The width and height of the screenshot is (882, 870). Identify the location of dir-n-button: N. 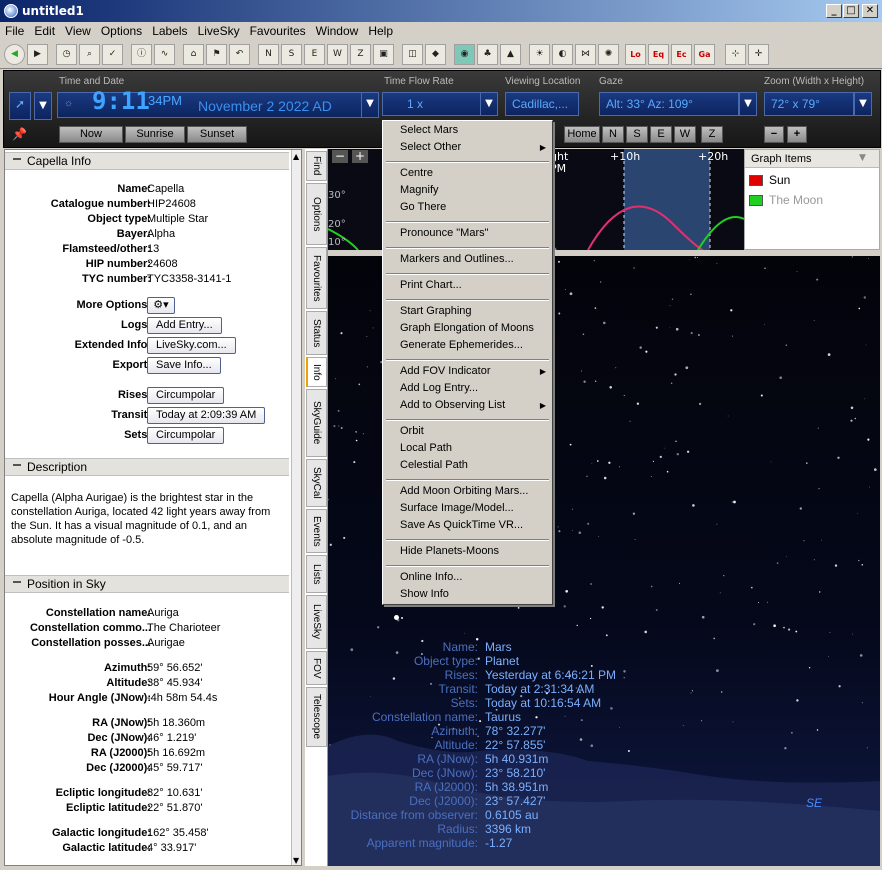
(613, 134).